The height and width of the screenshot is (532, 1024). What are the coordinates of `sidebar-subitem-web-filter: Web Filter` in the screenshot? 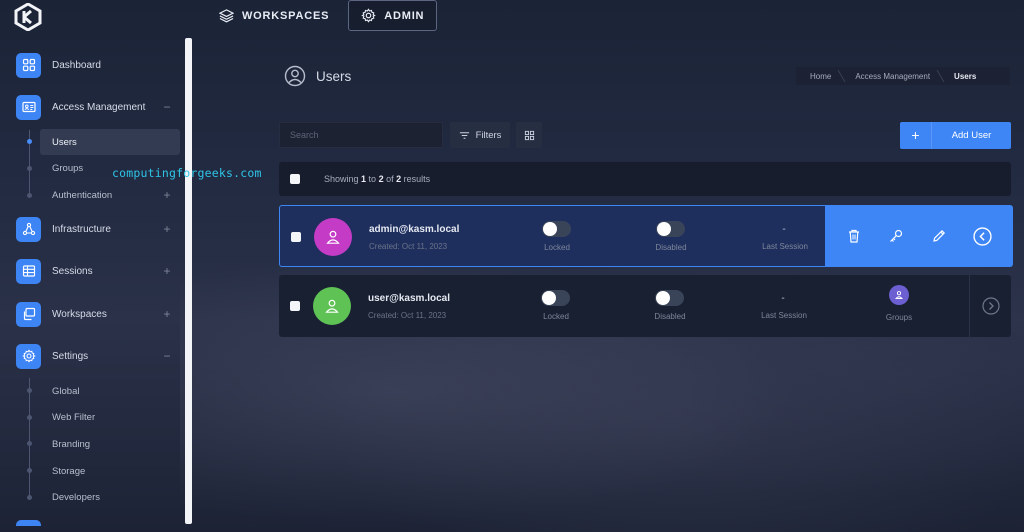 It's located at (110, 417).